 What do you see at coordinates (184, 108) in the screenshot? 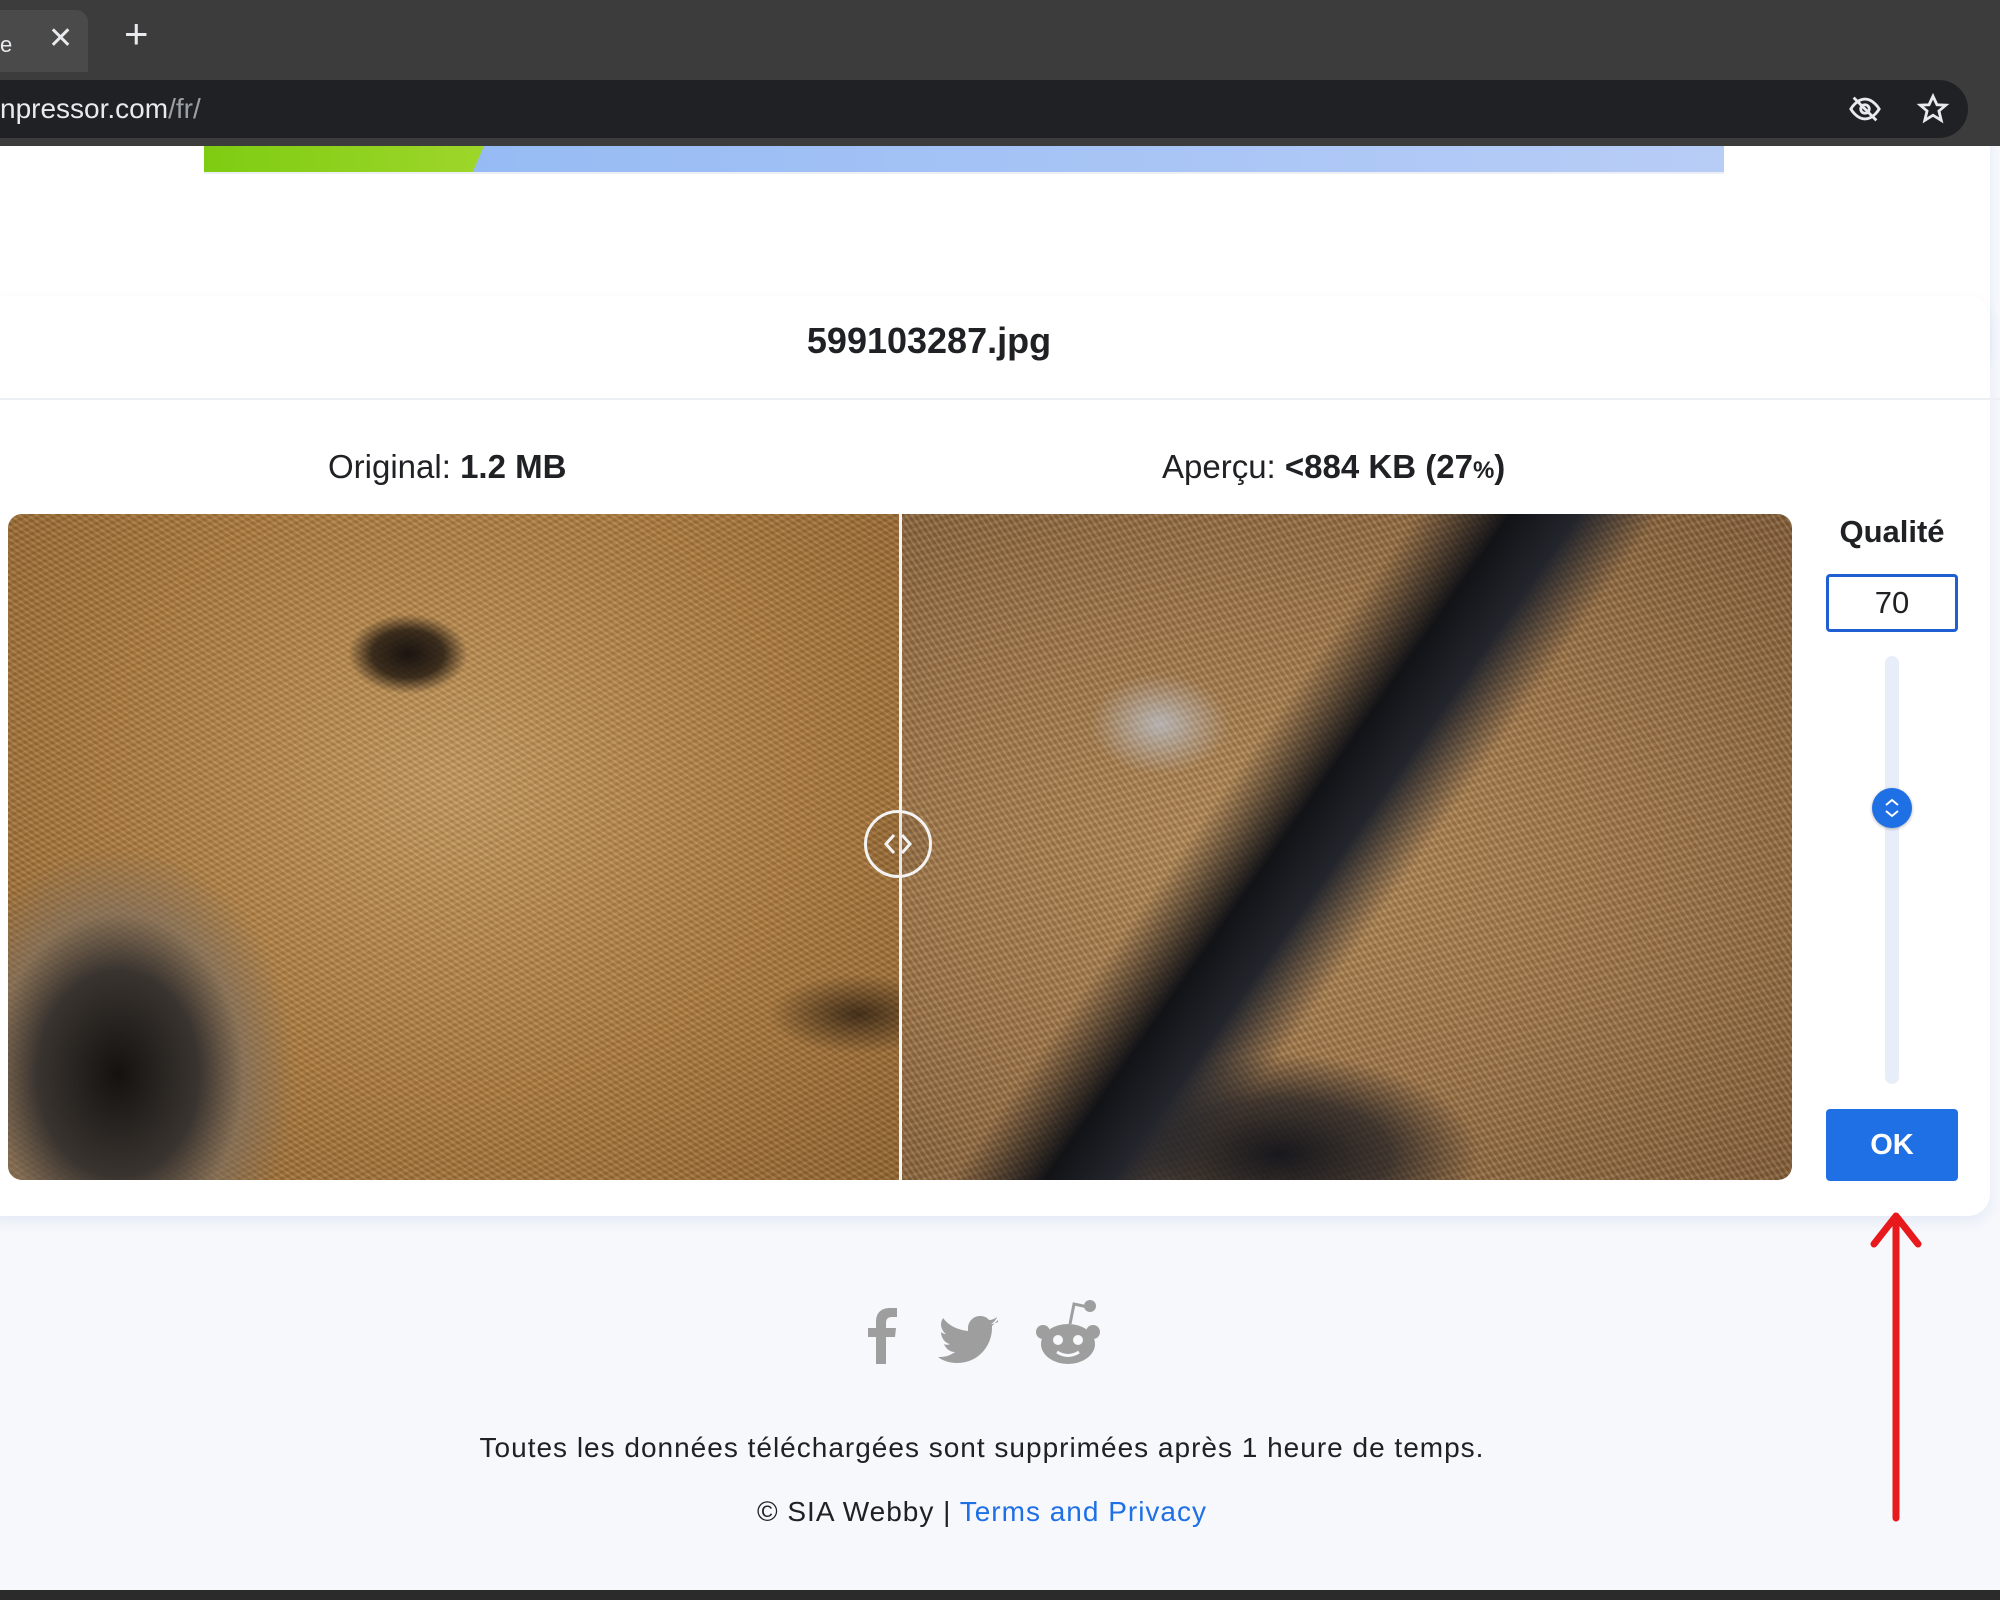
I see `url-path: /fr/` at bounding box center [184, 108].